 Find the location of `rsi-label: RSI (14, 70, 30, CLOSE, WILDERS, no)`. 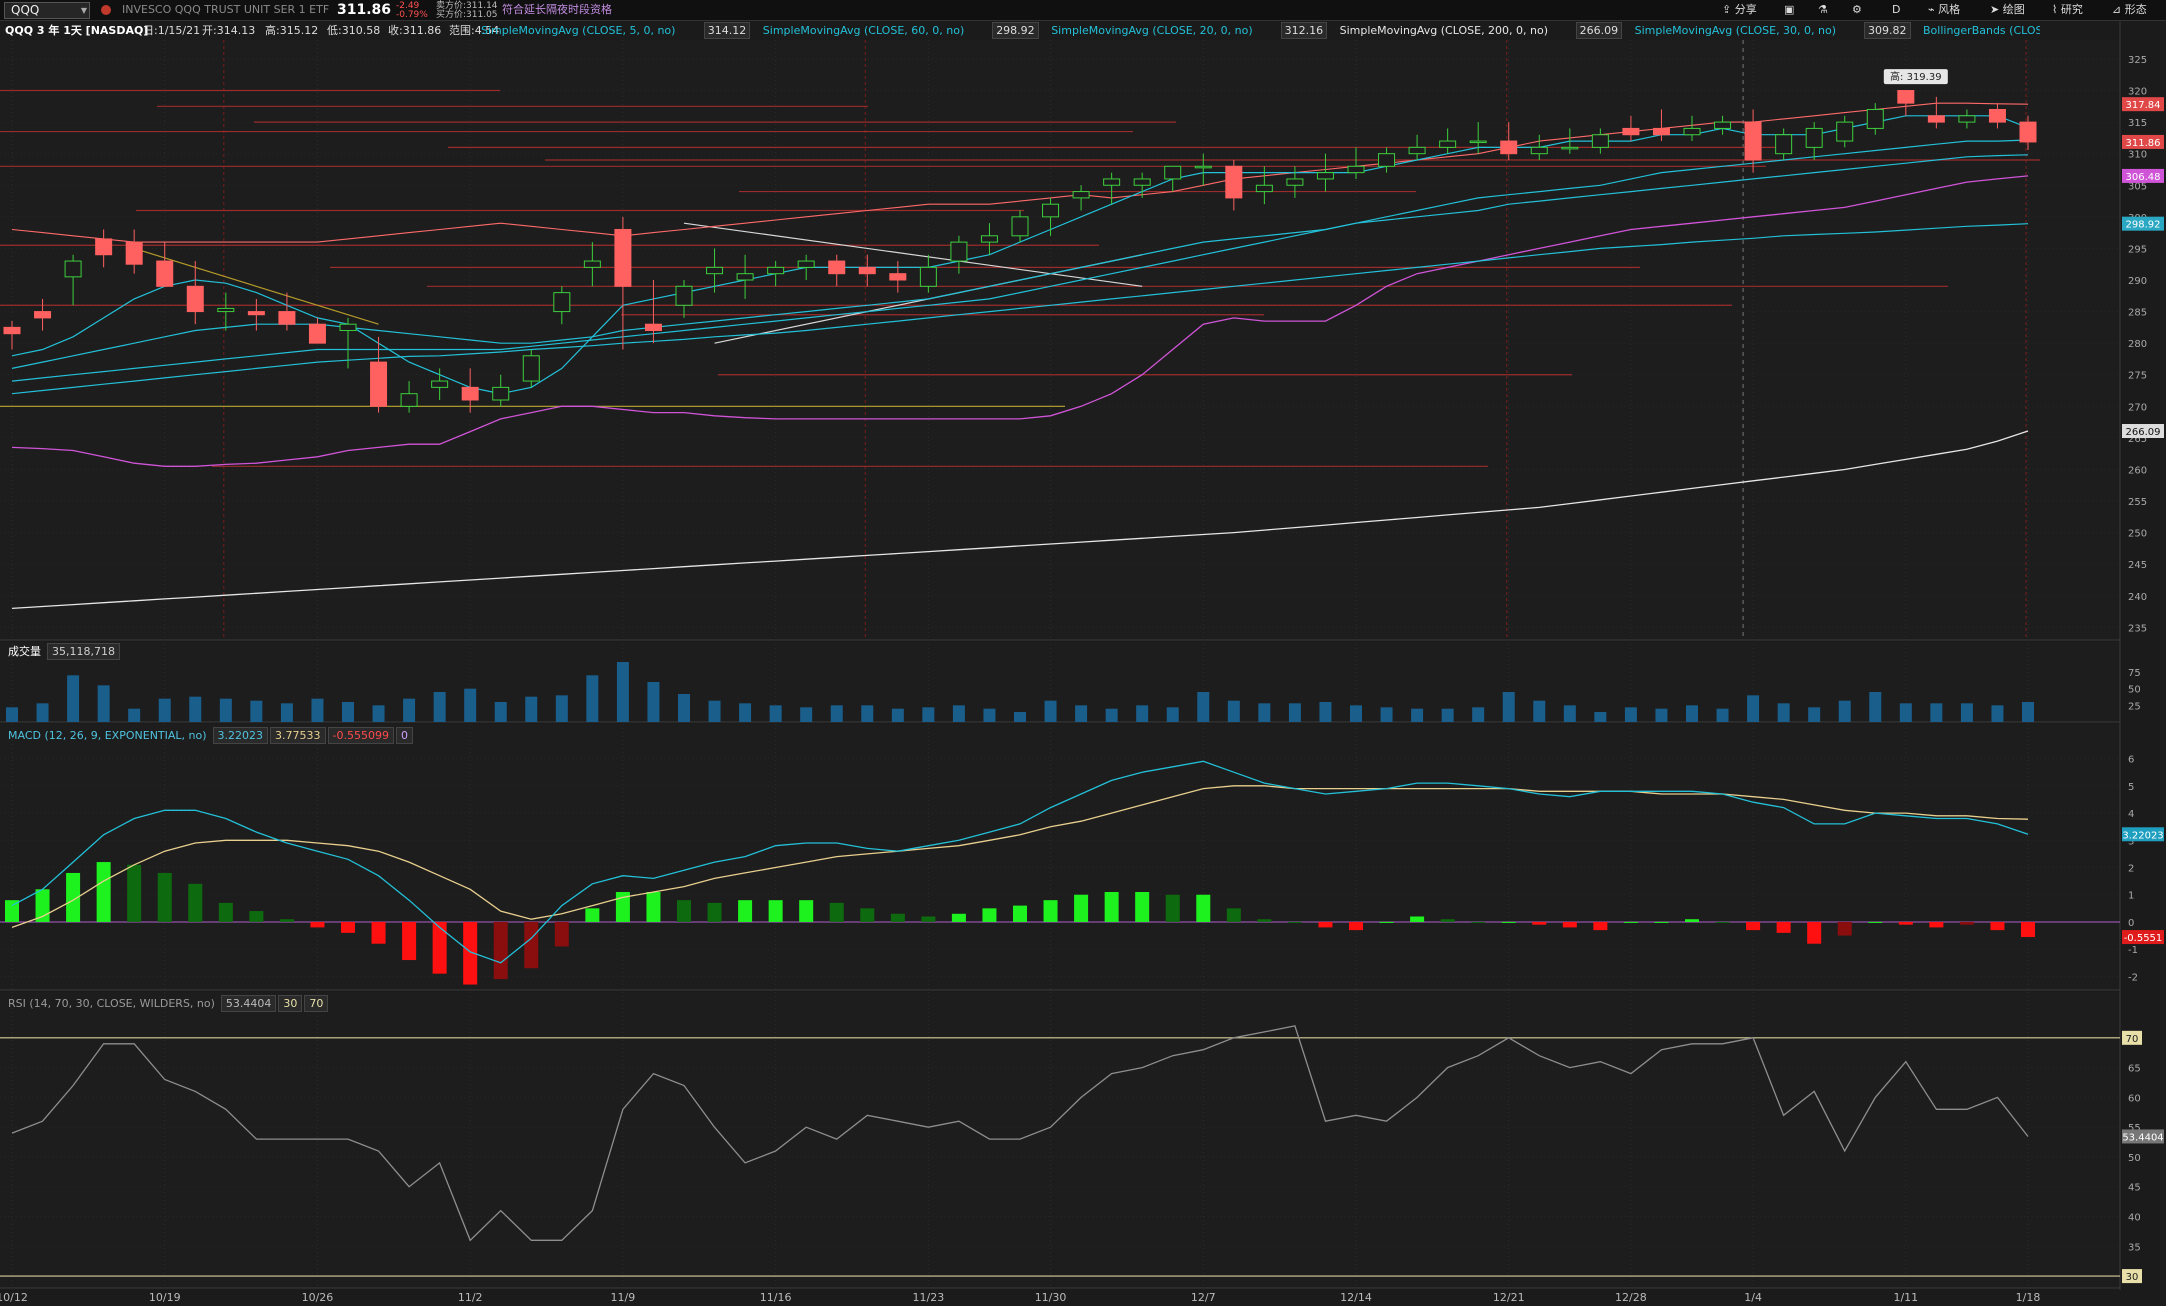

rsi-label: RSI (14, 70, 30, CLOSE, WILDERS, no) is located at coordinates (111, 1003).